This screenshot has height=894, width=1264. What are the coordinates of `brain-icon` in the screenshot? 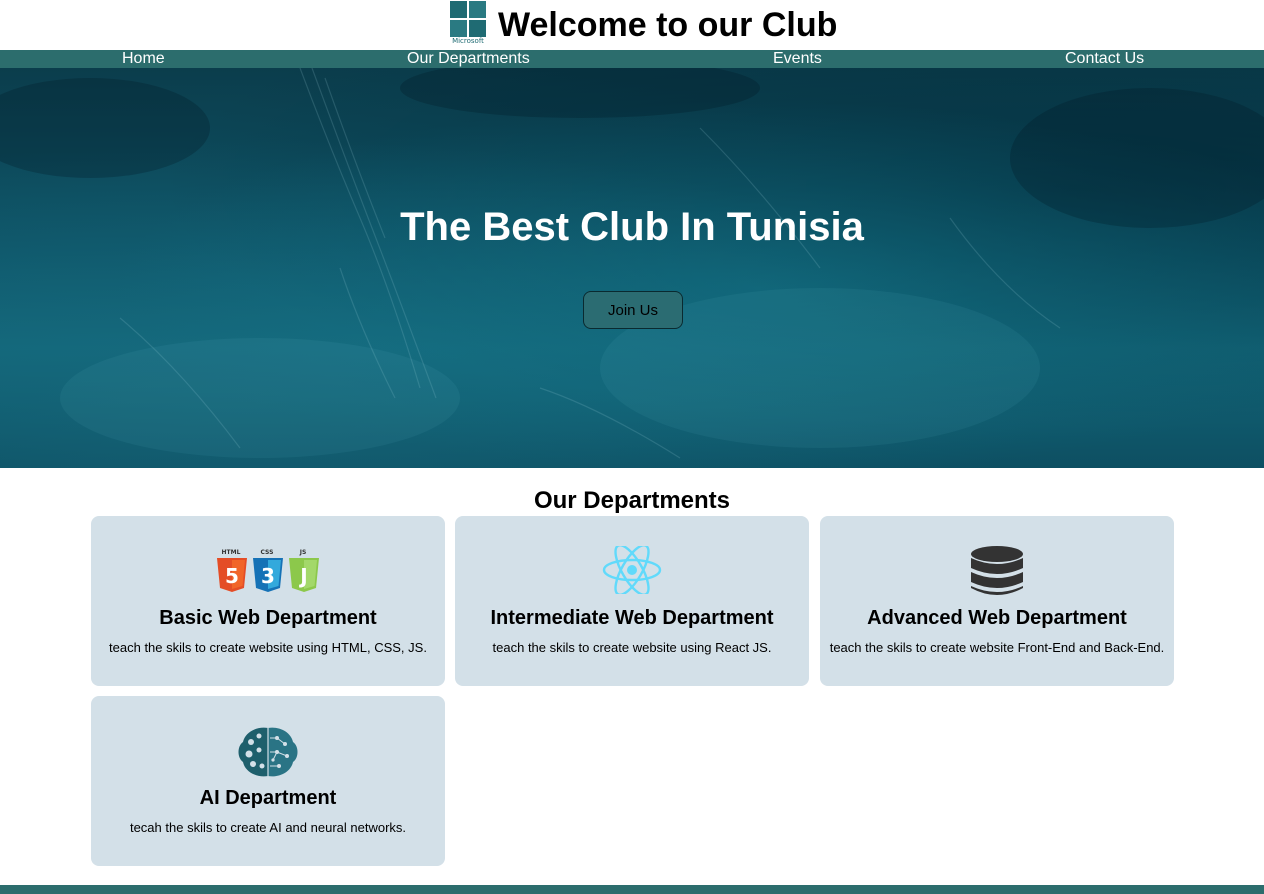 It's located at (268, 751).